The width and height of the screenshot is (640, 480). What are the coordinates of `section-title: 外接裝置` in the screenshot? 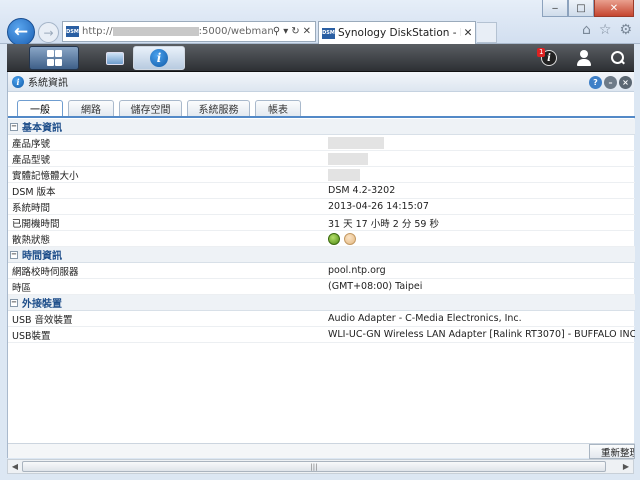 It's located at (42, 304).